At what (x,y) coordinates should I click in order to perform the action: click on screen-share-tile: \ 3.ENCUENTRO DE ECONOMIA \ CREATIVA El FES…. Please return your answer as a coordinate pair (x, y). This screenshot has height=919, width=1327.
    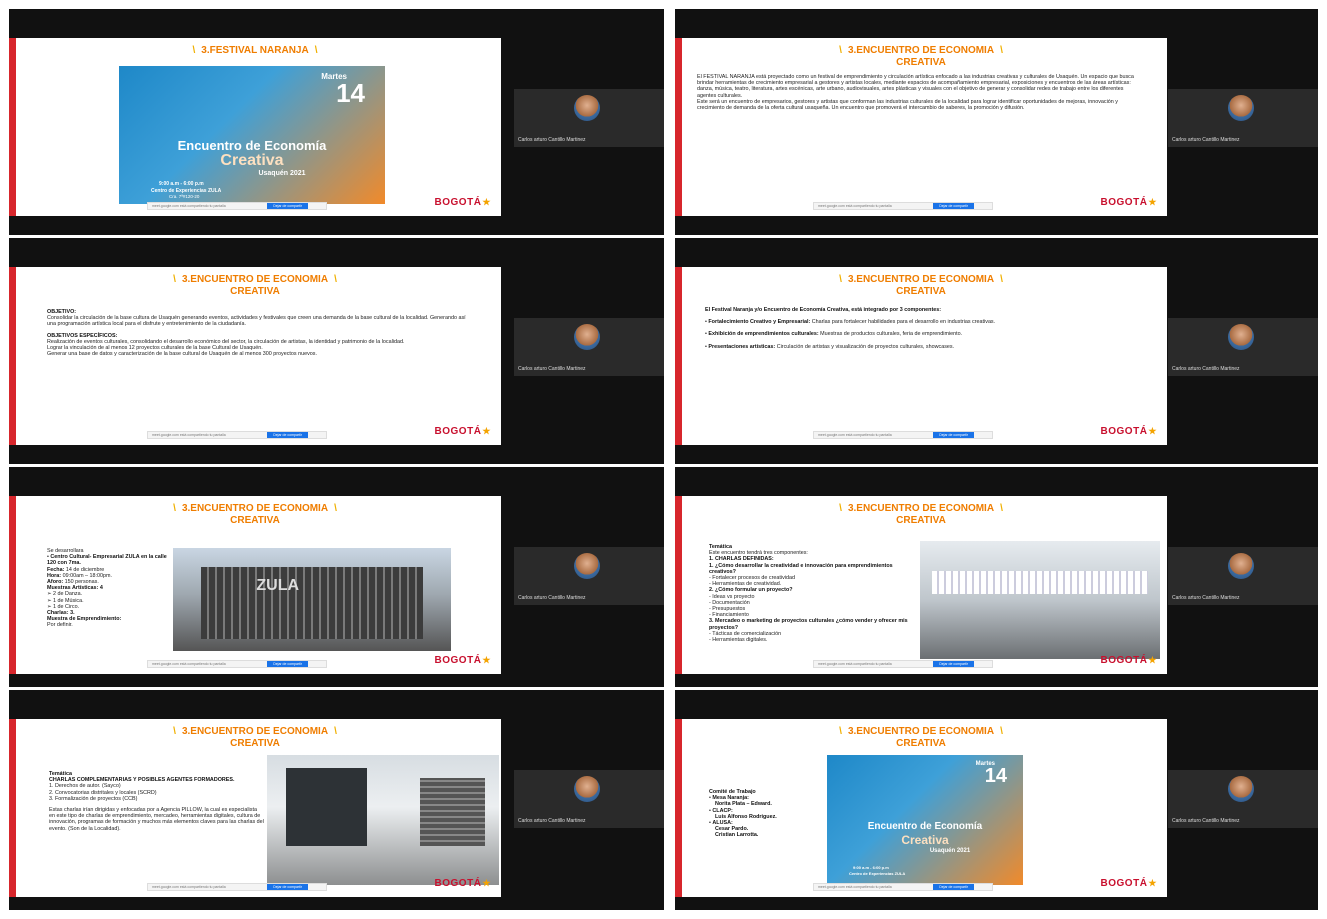
    Looking at the image, I should click on (996, 122).